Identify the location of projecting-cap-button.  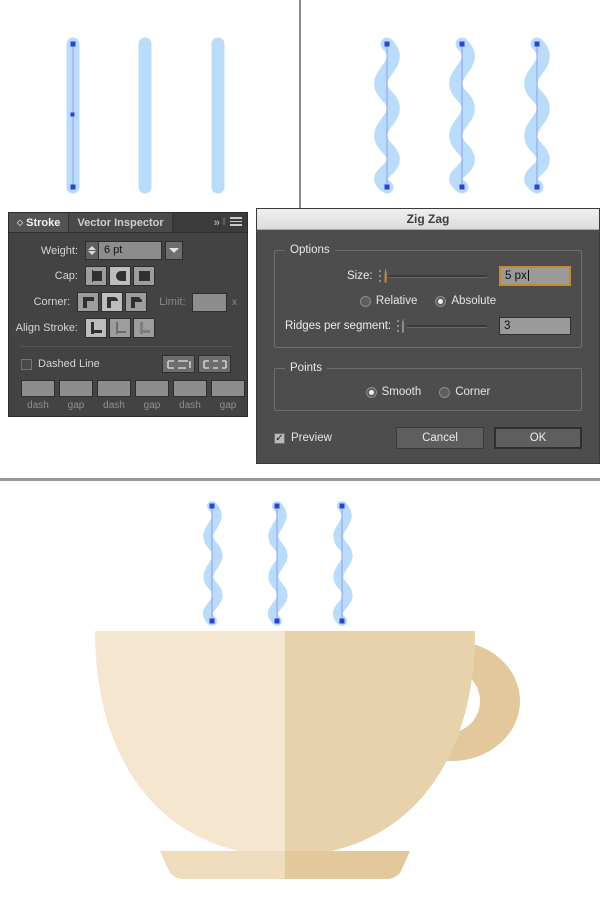
(144, 276).